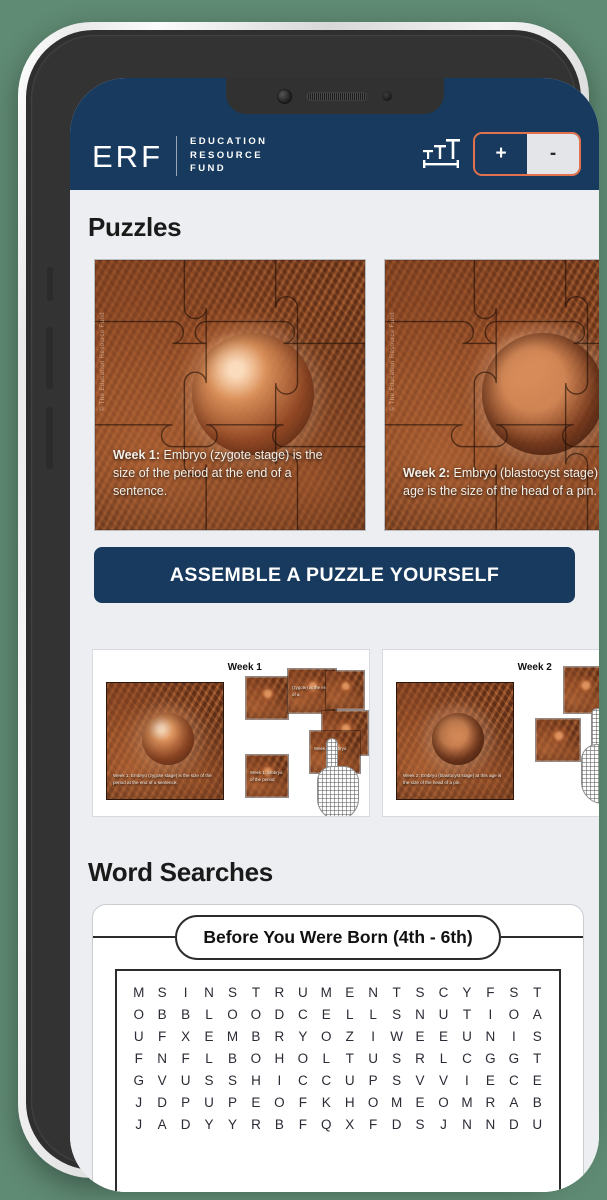 This screenshot has width=607, height=1200. I want to click on volume-down-button, so click(49, 438).